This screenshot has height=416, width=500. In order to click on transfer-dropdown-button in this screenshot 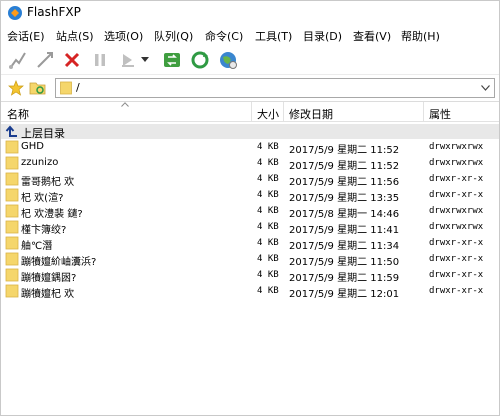, I will do `click(145, 60)`.